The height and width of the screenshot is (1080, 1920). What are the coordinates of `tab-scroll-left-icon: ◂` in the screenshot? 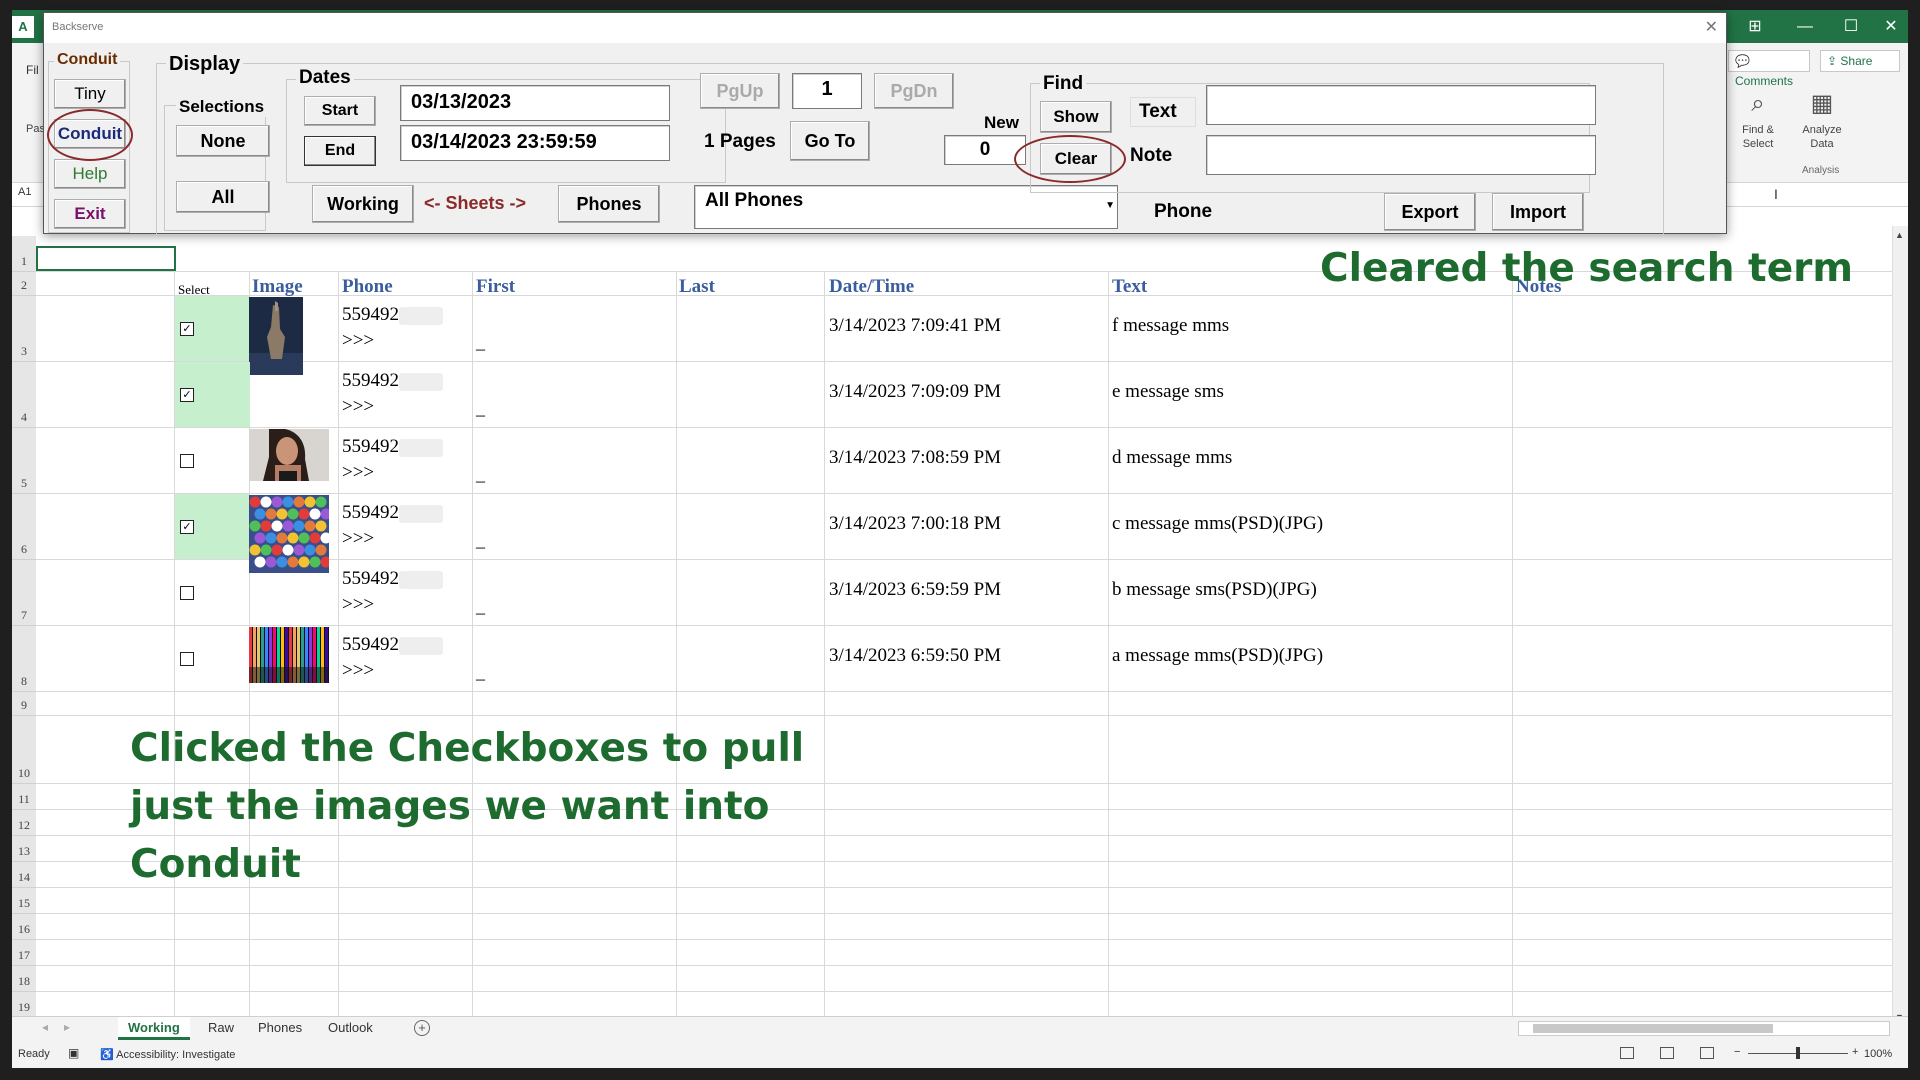 It's located at (45, 1027).